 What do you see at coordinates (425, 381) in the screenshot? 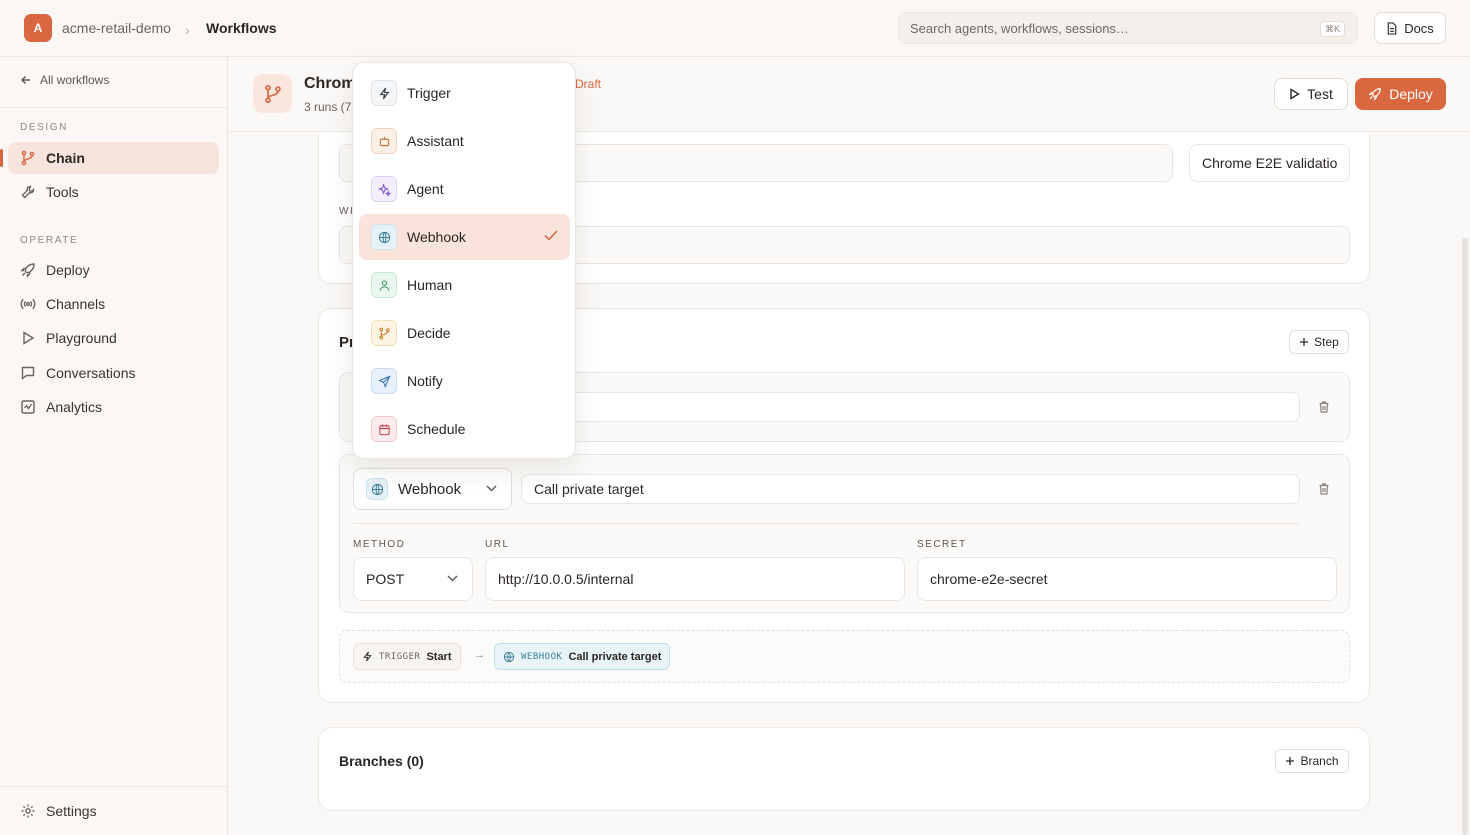
I see `menu-item-label: Notify` at bounding box center [425, 381].